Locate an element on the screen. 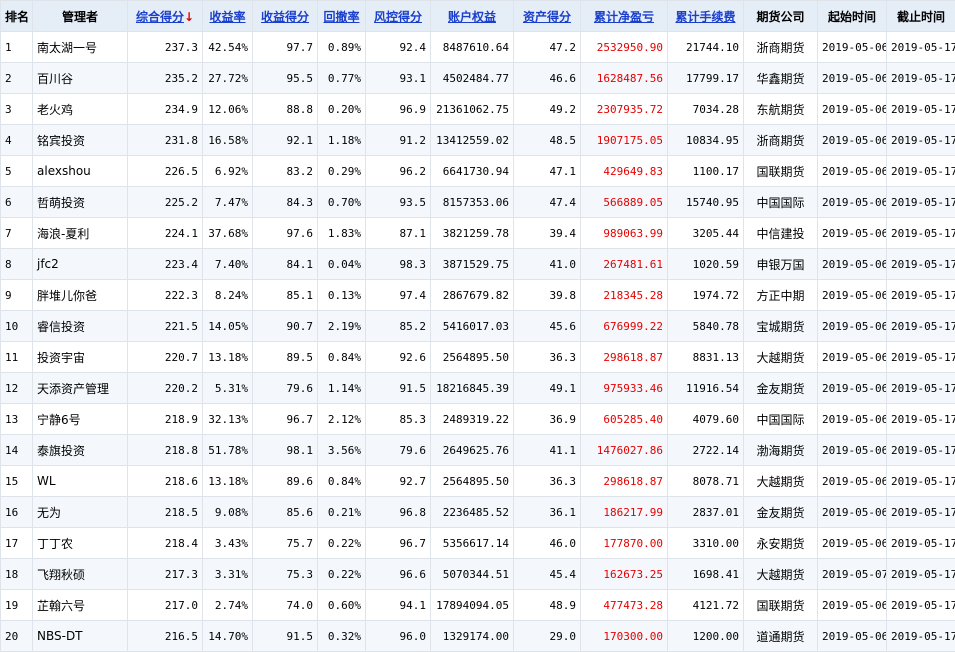  cell-fees: 4121.72 is located at coordinates (706, 605).